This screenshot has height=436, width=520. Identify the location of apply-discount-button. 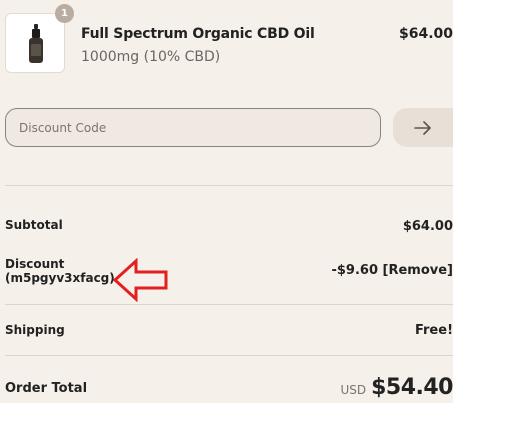
(423, 127).